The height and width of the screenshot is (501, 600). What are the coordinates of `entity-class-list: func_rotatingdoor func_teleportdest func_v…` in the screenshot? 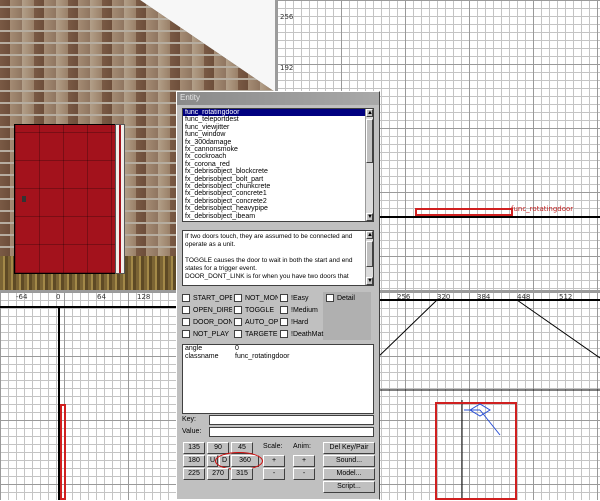 It's located at (278, 165).